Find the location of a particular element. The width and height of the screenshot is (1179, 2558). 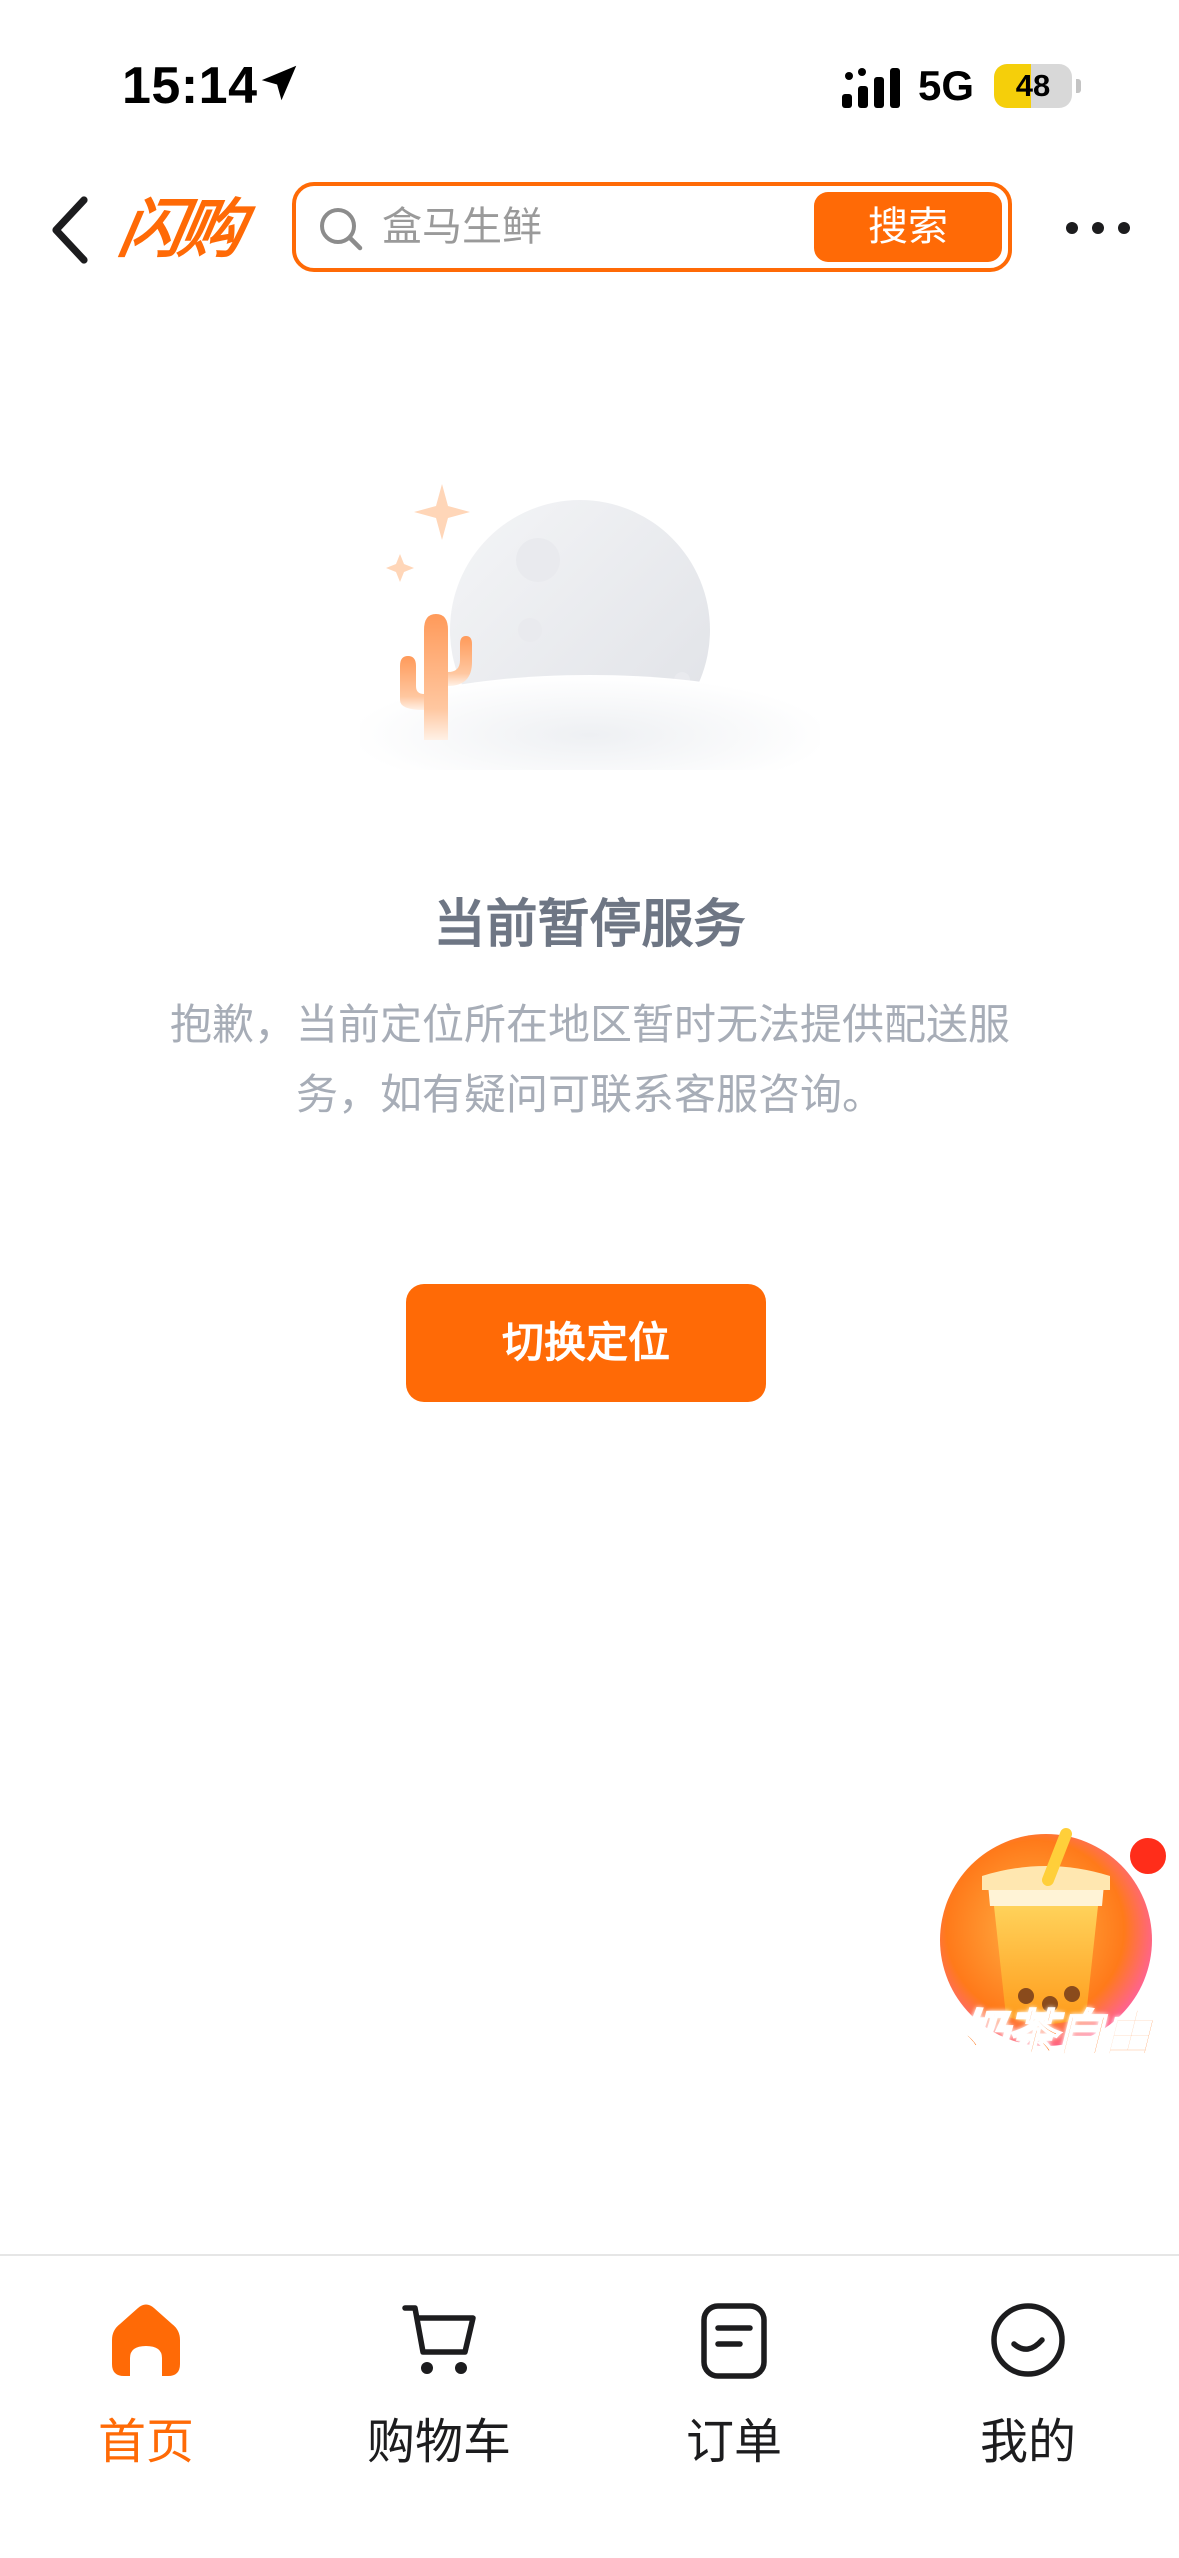

tab-orders-label: 订单 is located at coordinates (733, 2442).